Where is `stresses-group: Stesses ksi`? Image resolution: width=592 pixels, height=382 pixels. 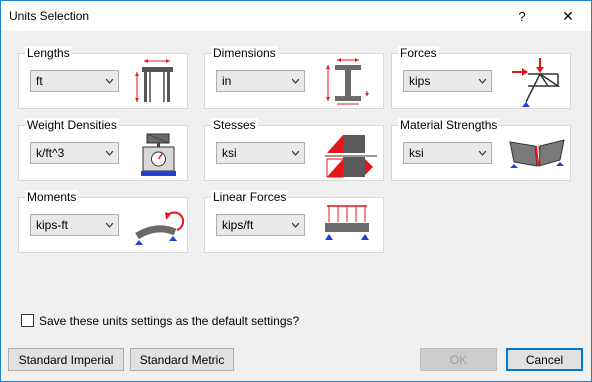
stresses-group: Stesses ksi is located at coordinates (294, 149).